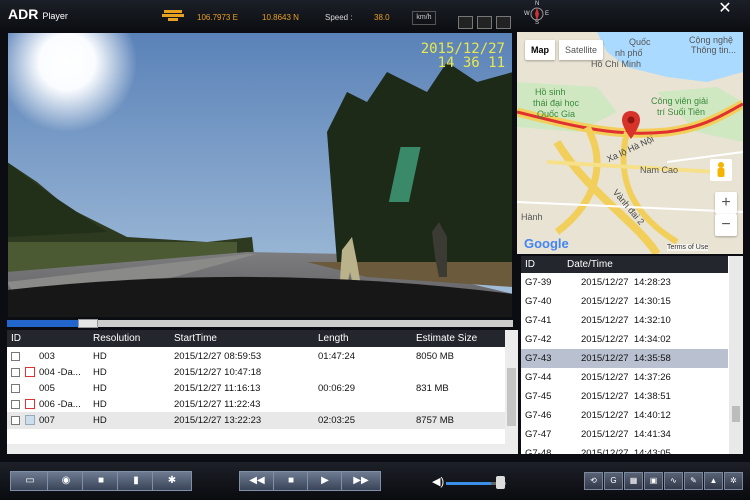 This screenshot has width=750, height=500. I want to click on clip-list-row: G7-42 2015/12/27 14:34:02, so click(624, 339).